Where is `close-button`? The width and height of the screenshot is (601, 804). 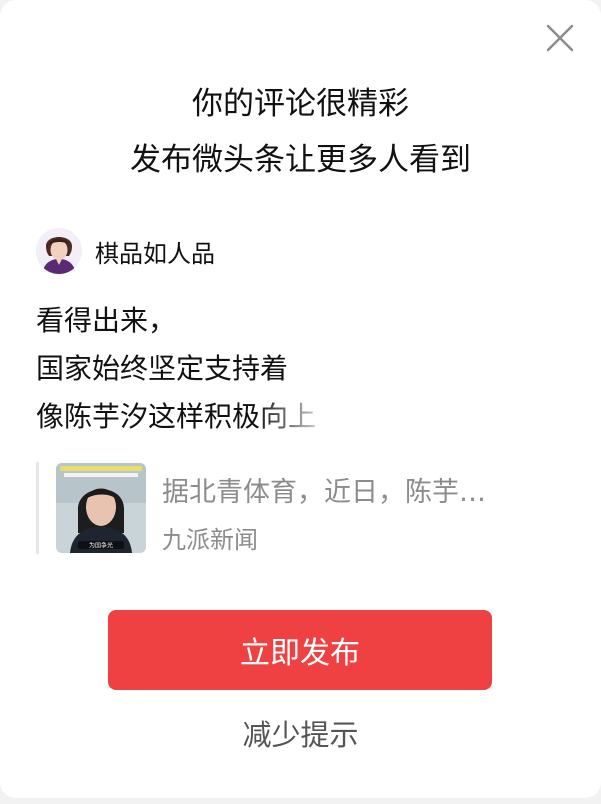
close-button is located at coordinates (560, 38).